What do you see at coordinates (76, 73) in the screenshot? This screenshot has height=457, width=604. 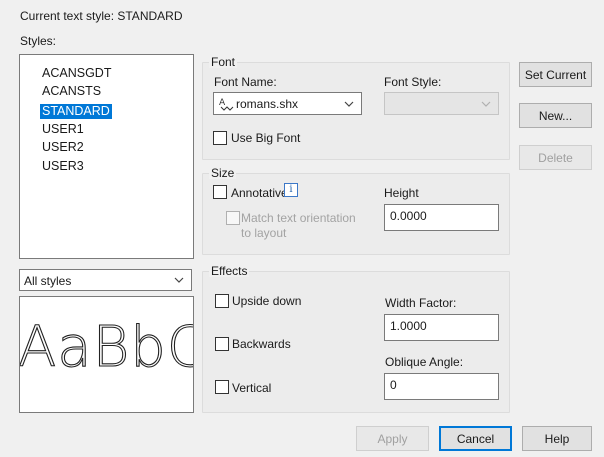 I see `style-item-acansgdt: ACANSGDT` at bounding box center [76, 73].